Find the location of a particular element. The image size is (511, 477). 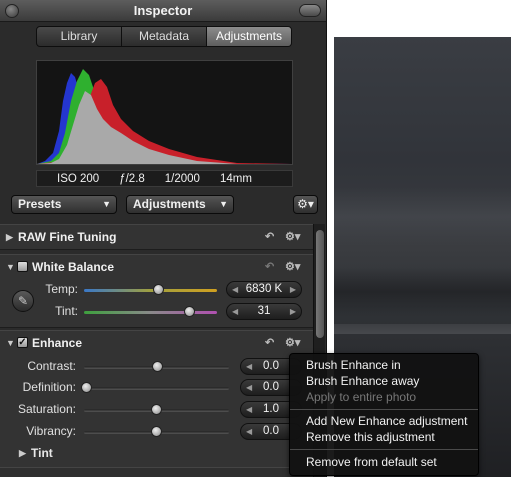

definition-slider-track is located at coordinates (156, 388).